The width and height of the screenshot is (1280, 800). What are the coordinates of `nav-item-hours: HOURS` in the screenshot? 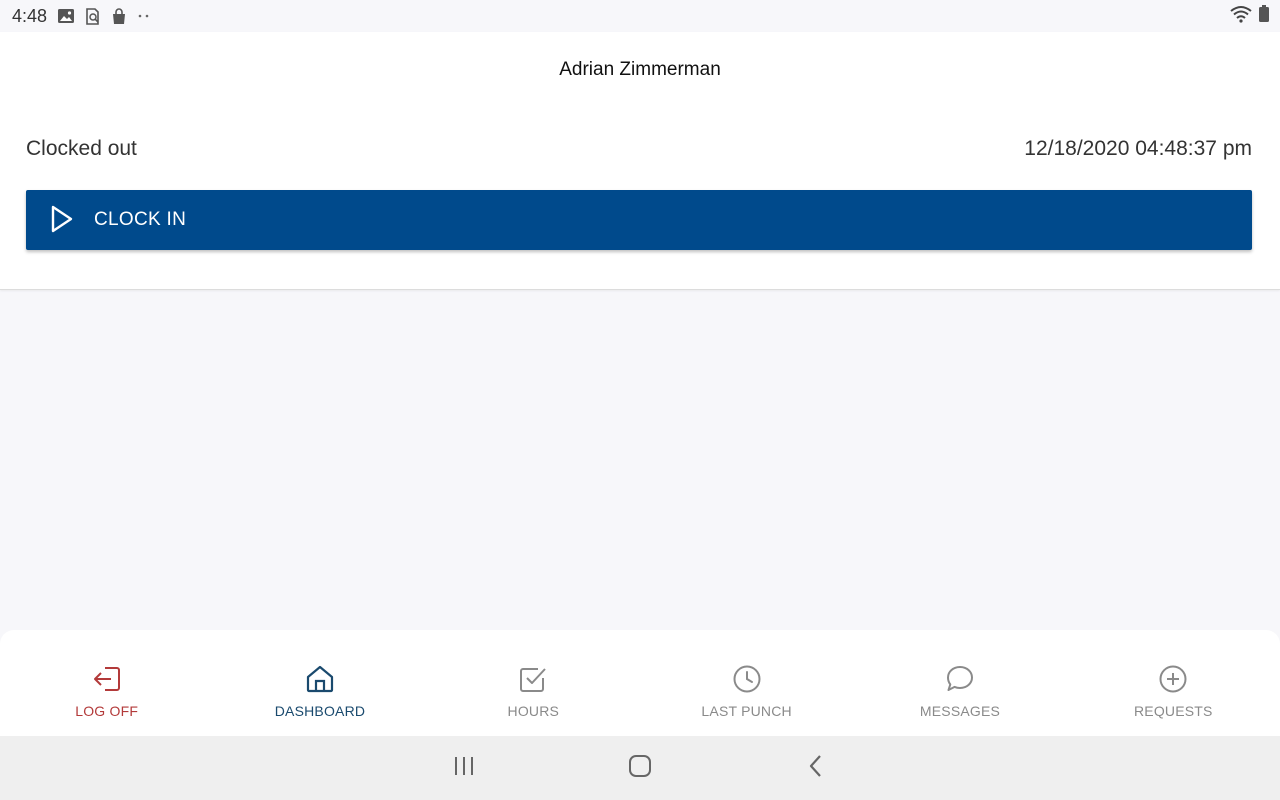 It's located at (533, 683).